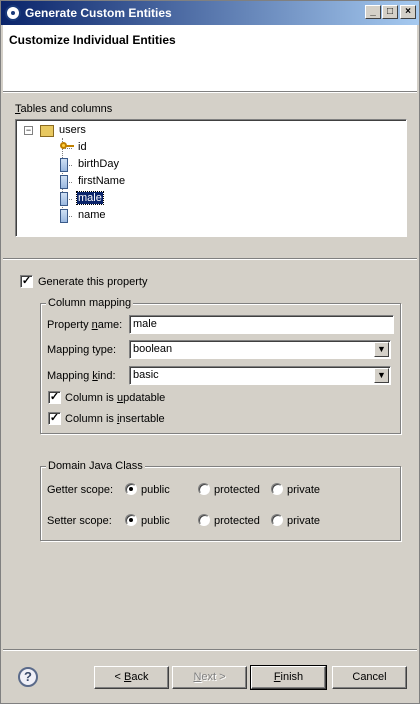 The image size is (420, 704). I want to click on setter-protected-radio, so click(204, 520).